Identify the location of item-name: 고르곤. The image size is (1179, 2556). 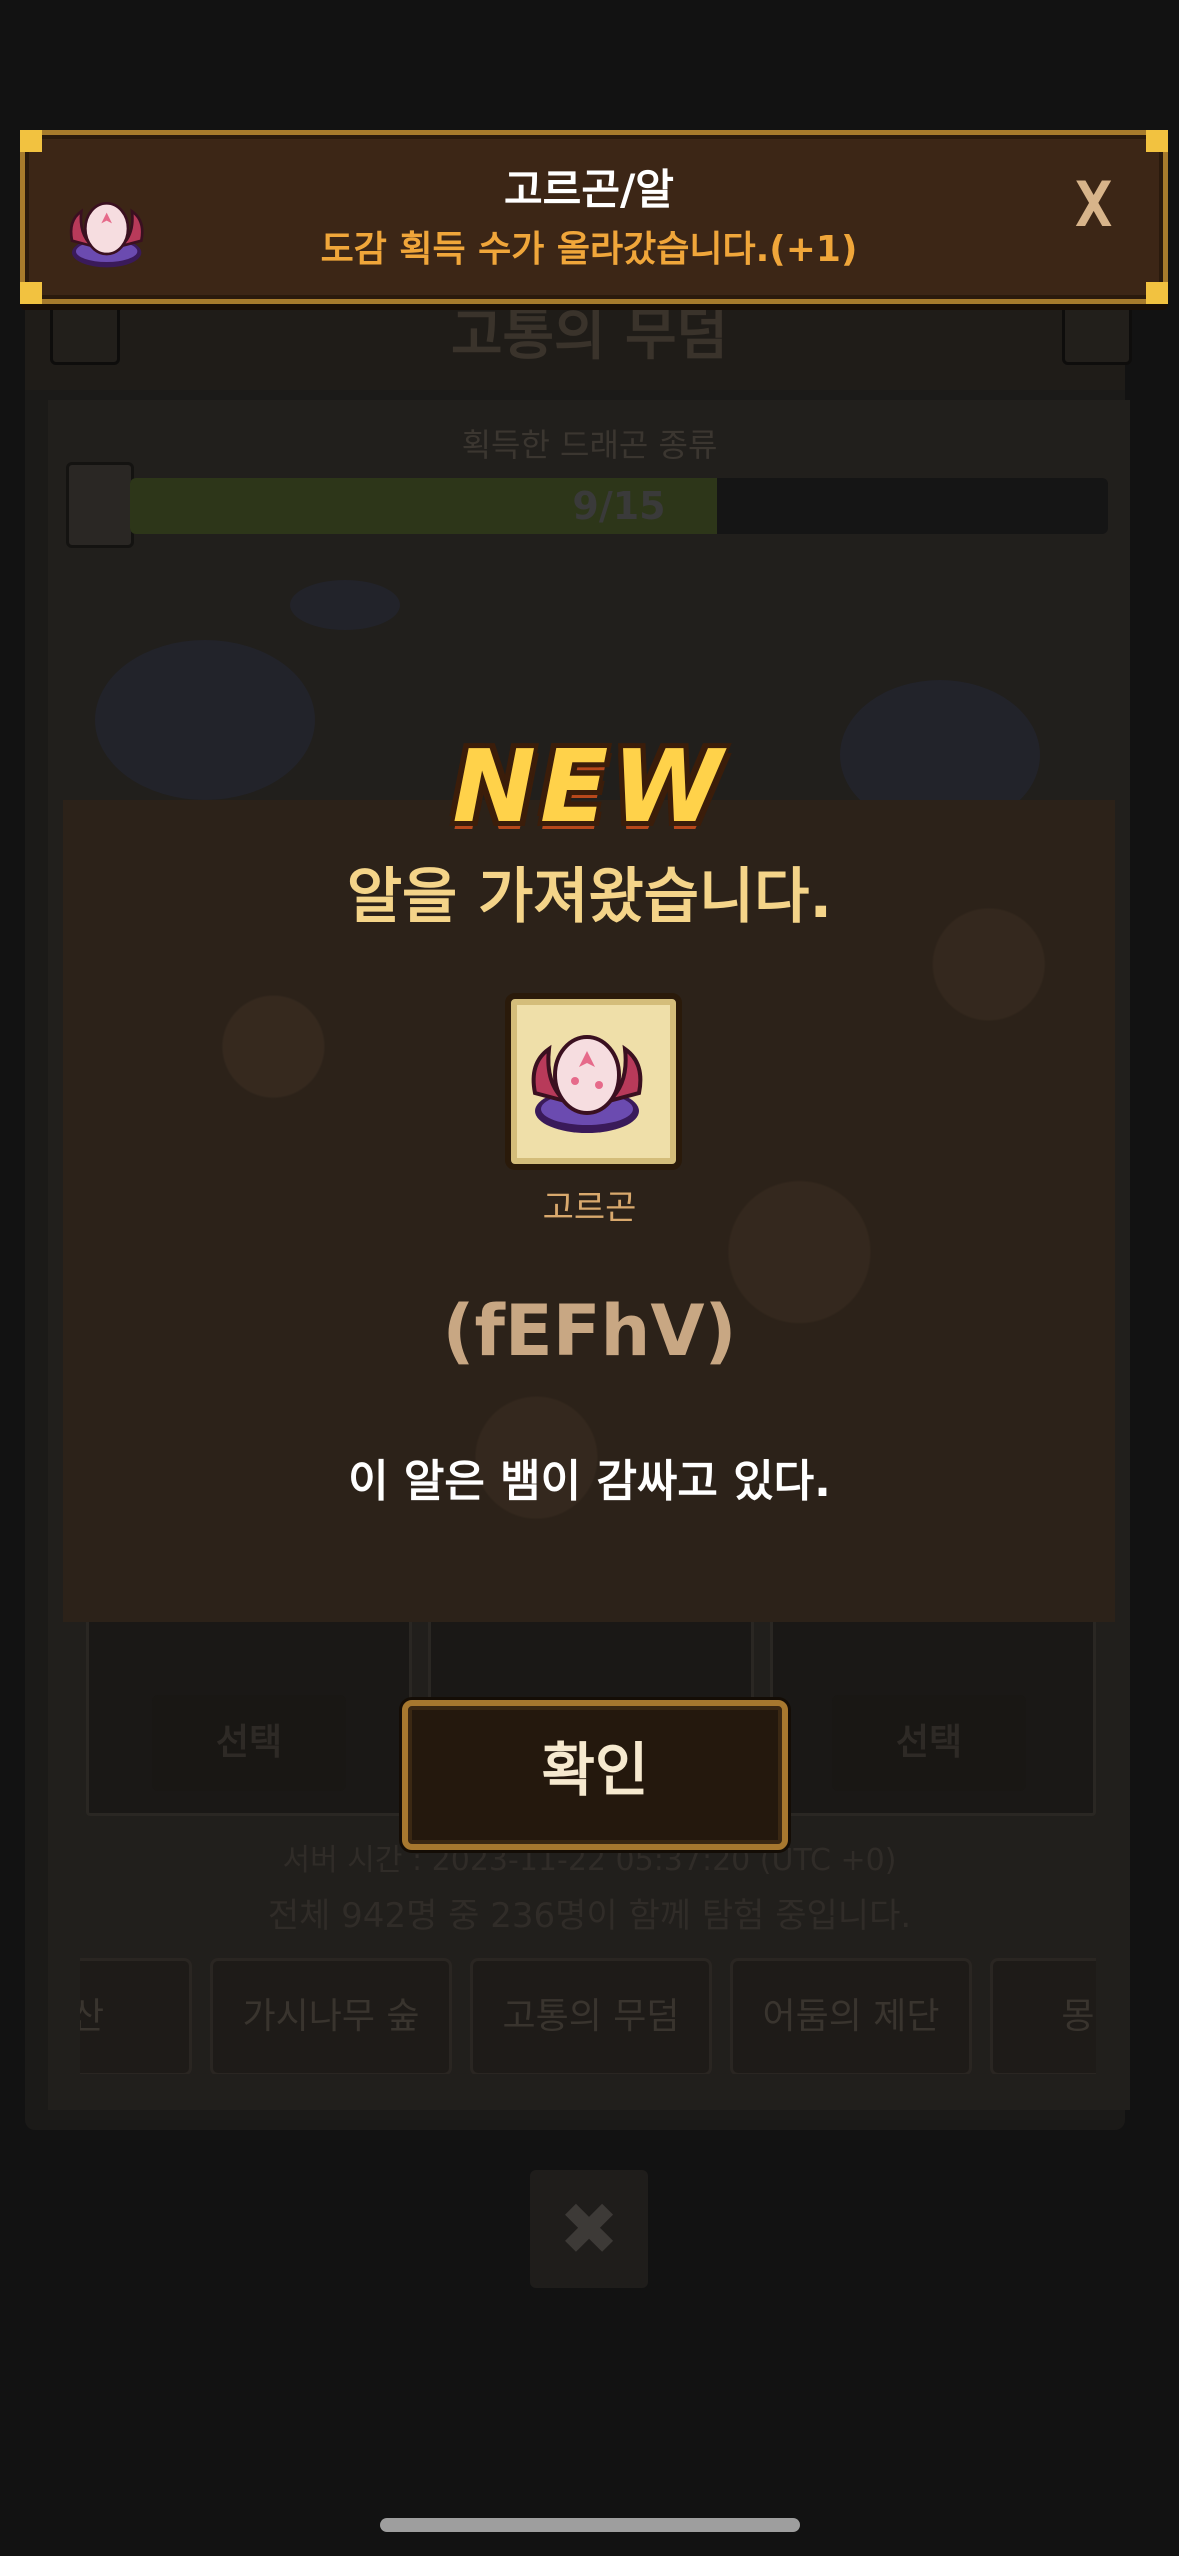
(589, 1208).